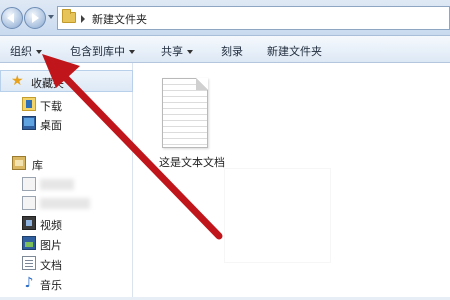  What do you see at coordinates (51, 285) in the screenshot?
I see `nav-item-label: 音乐` at bounding box center [51, 285].